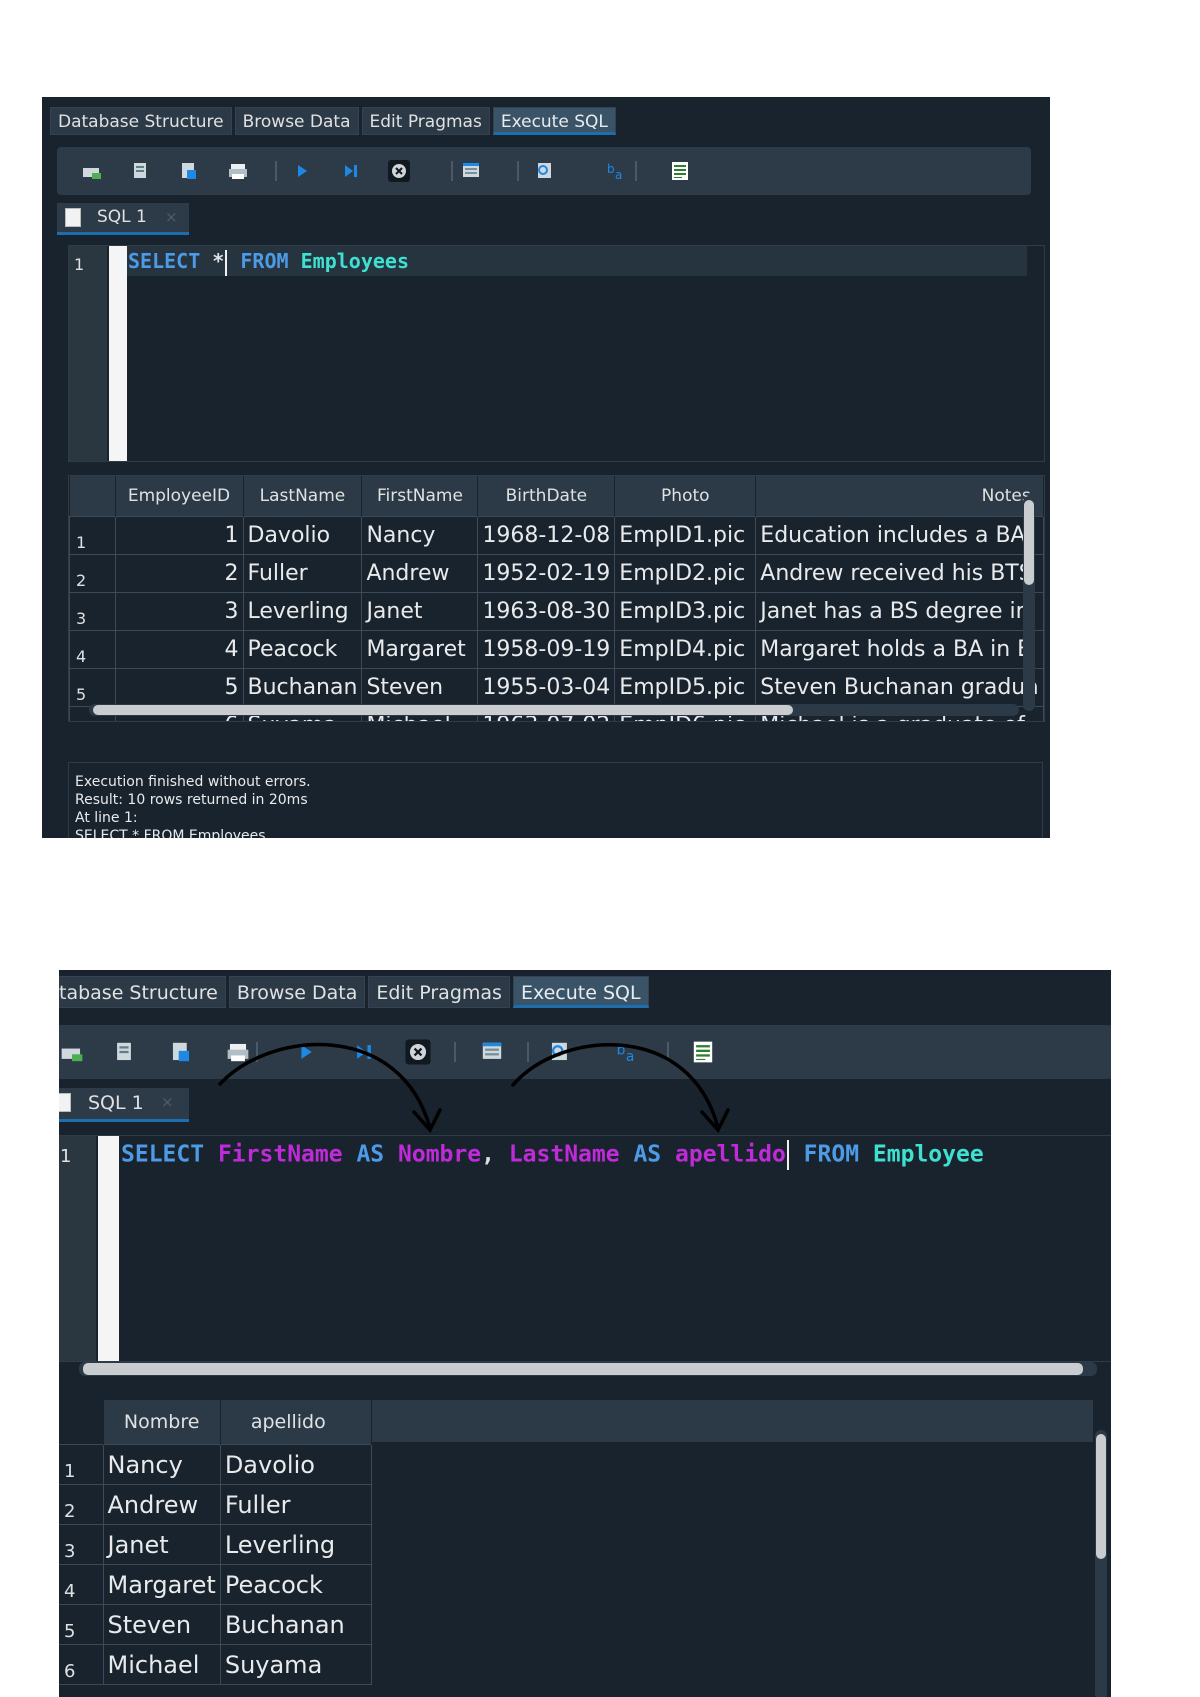 The image size is (1200, 1697). Describe the element at coordinates (685, 573) in the screenshot. I see `table-cell: EmpID2.pic` at that location.